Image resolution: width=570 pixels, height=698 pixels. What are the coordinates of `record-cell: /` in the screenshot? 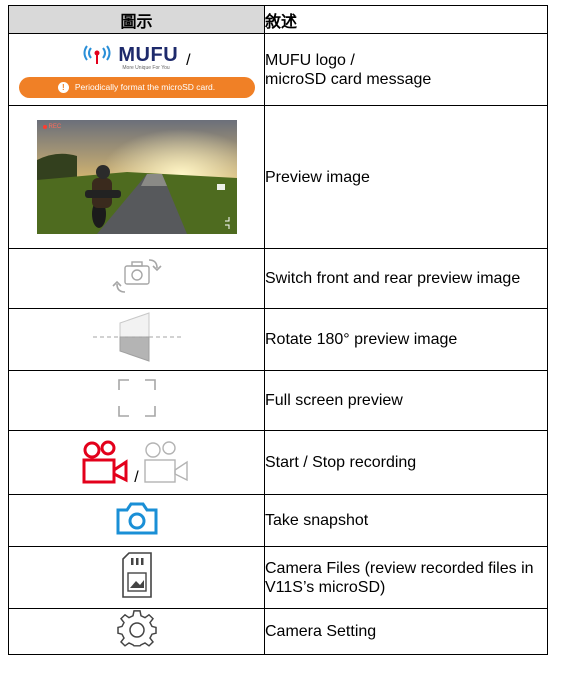 It's located at (136, 462).